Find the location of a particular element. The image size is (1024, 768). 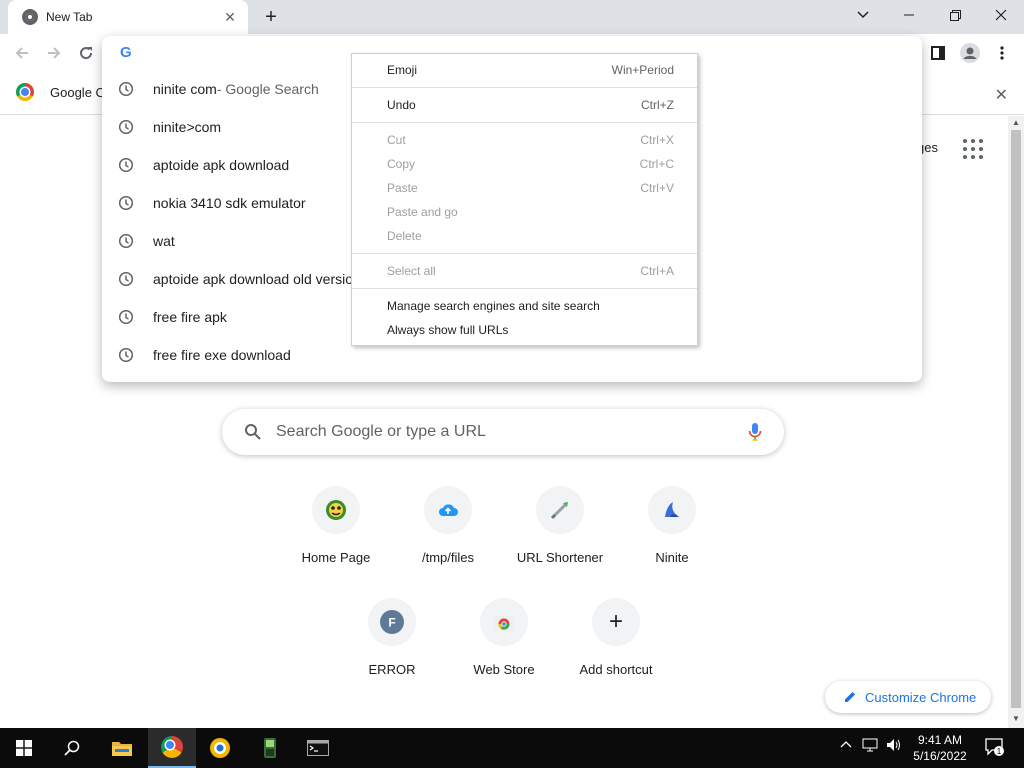

suggestion-text: aptoide apk download old version is located at coordinates (252, 279).